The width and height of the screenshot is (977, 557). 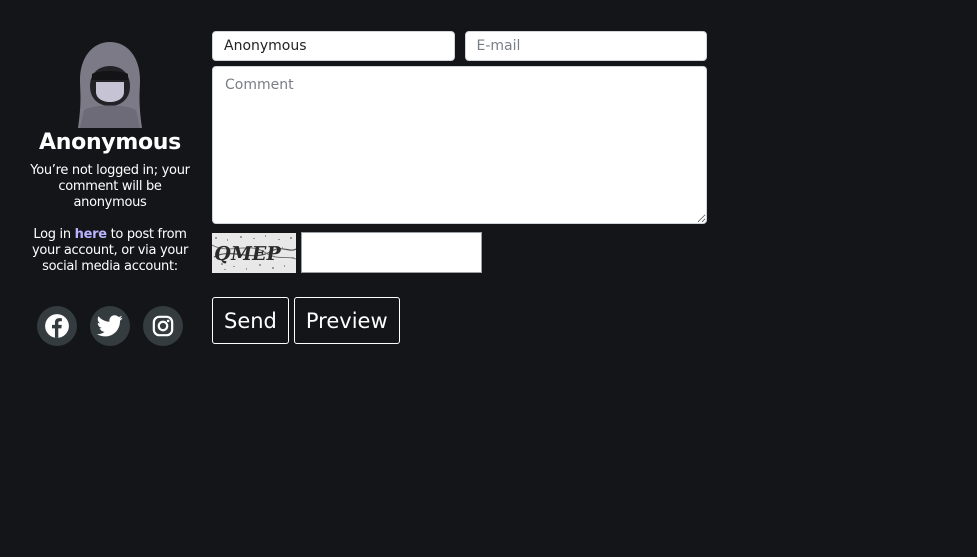 What do you see at coordinates (459, 320) in the screenshot?
I see `form-actions: Send Preview` at bounding box center [459, 320].